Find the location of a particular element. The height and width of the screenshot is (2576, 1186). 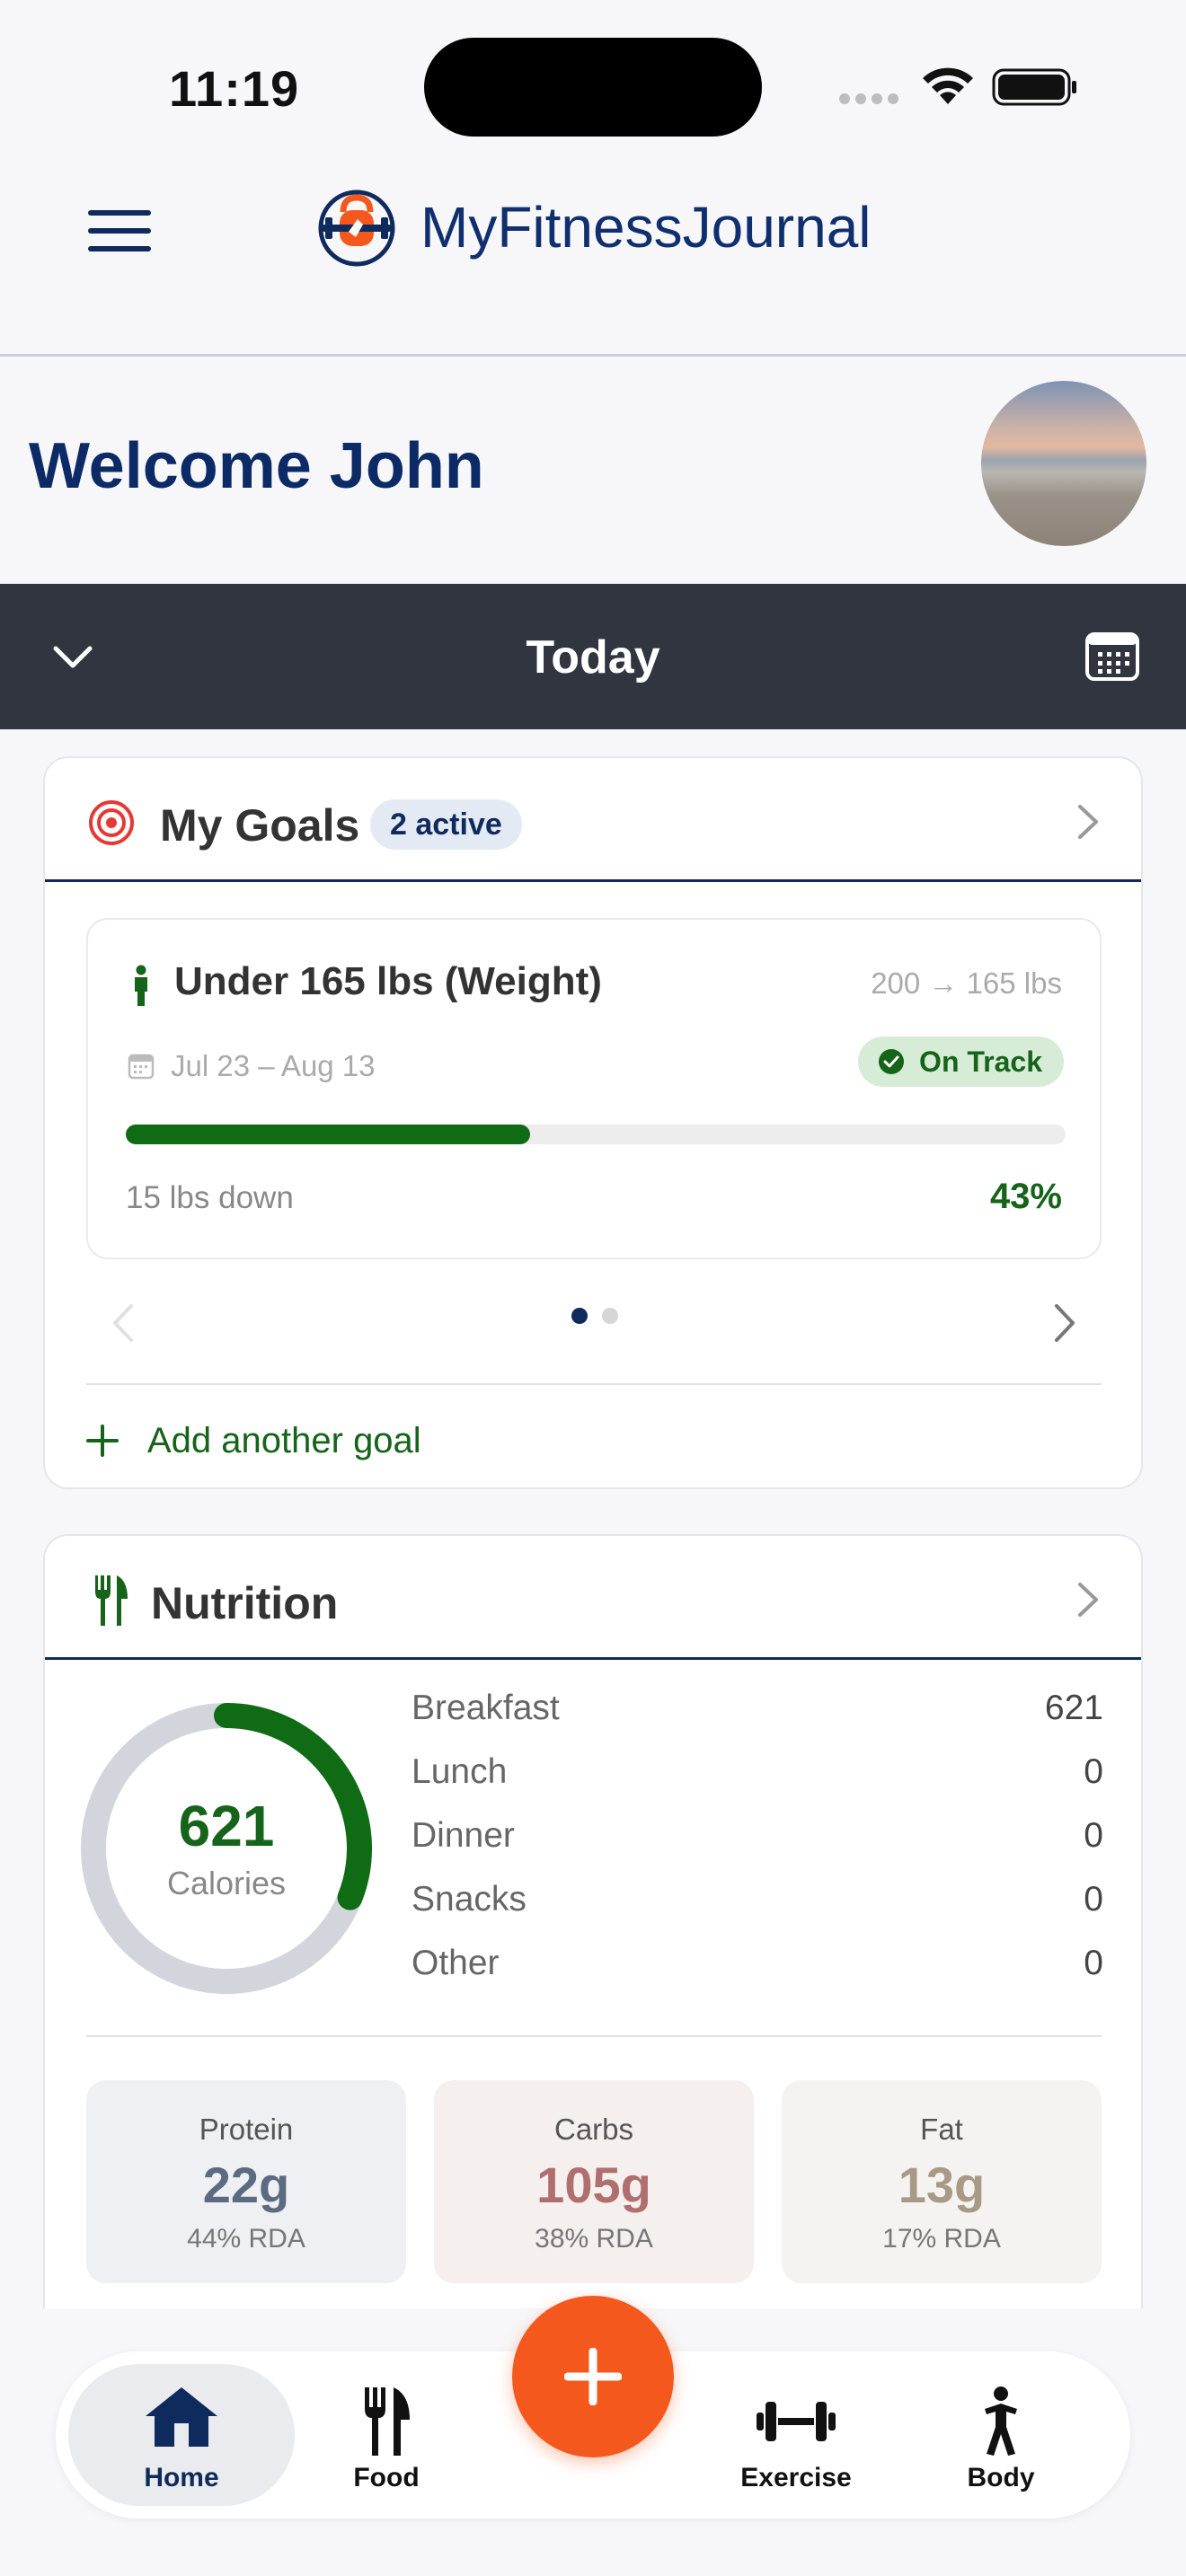

status-badge: On Track is located at coordinates (961, 1062).